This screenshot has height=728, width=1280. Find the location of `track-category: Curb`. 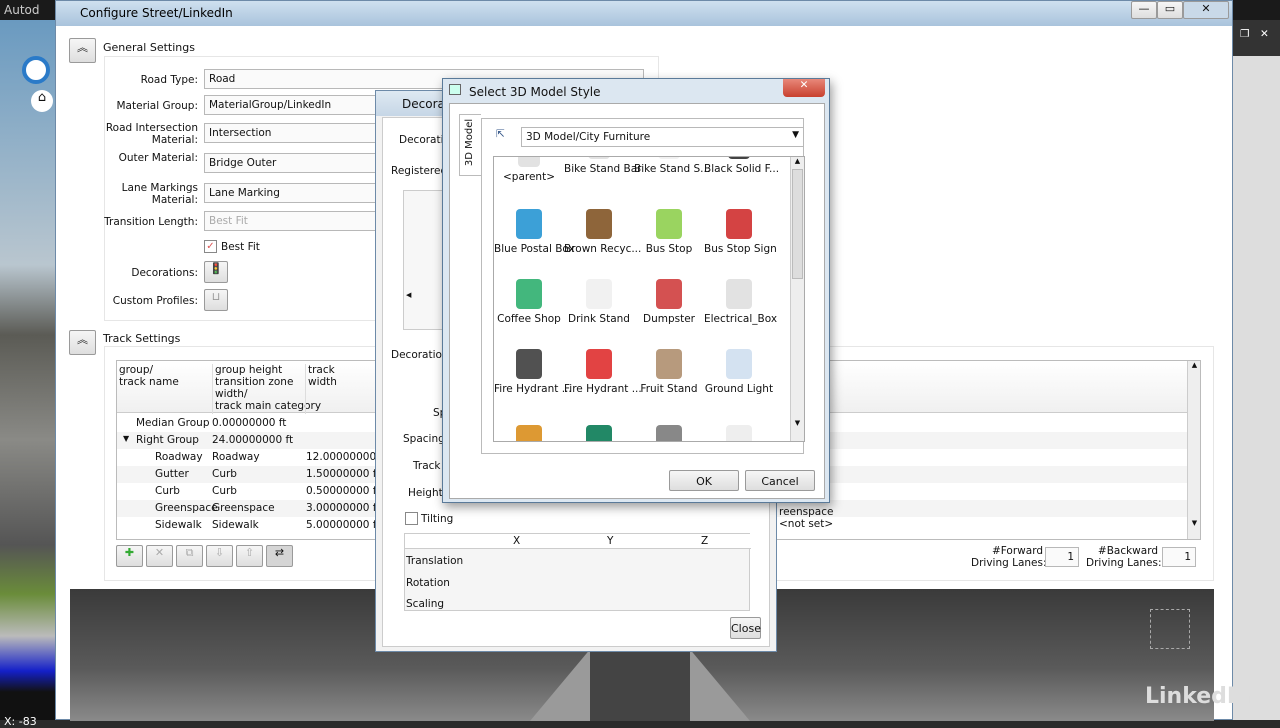

track-category: Curb is located at coordinates (224, 474).